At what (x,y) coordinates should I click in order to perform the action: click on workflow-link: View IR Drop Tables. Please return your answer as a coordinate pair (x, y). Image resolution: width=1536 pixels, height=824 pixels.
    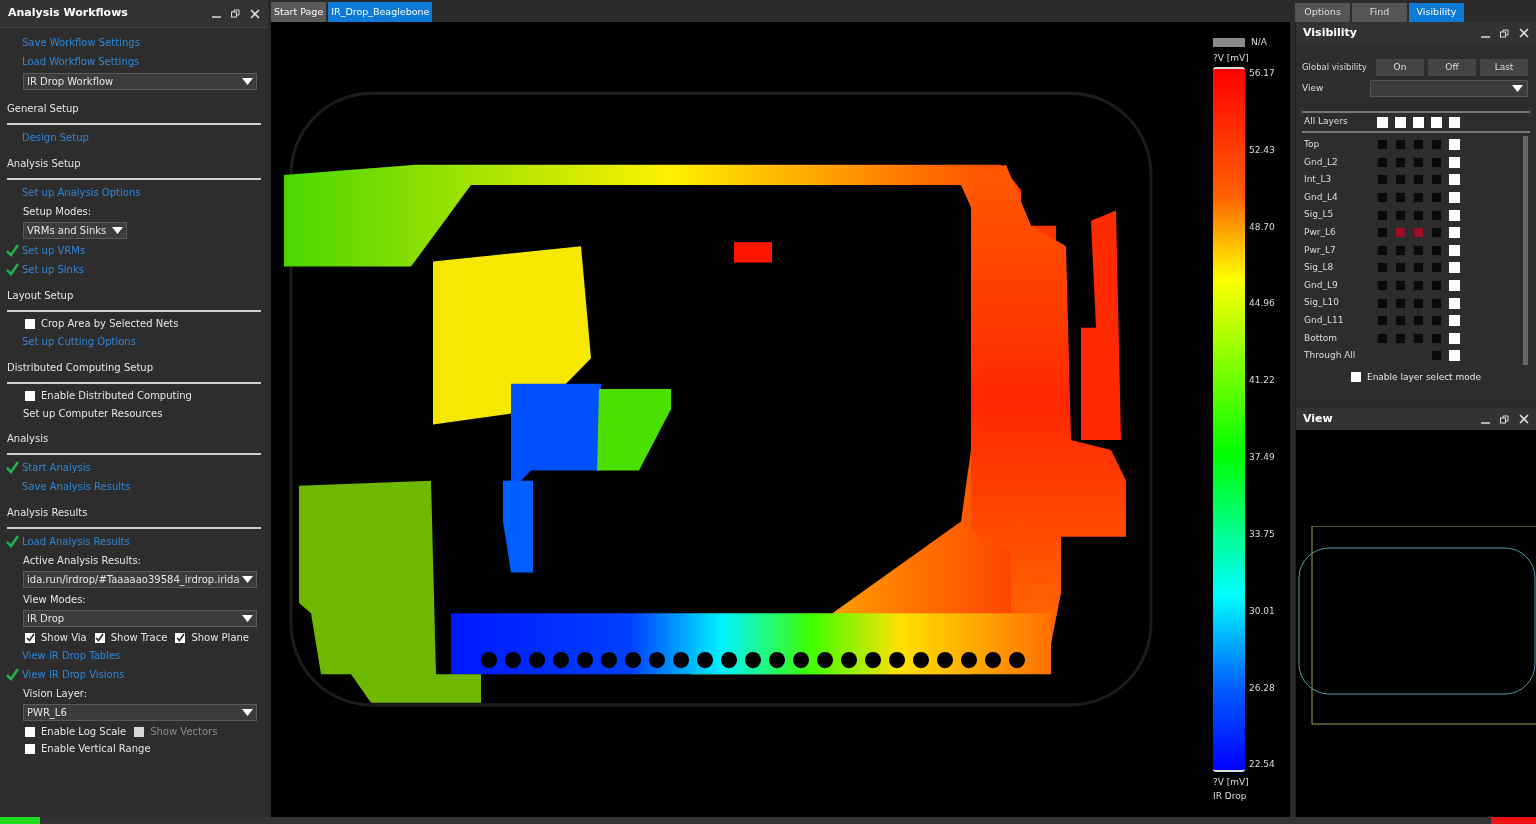
    Looking at the image, I should click on (71, 655).